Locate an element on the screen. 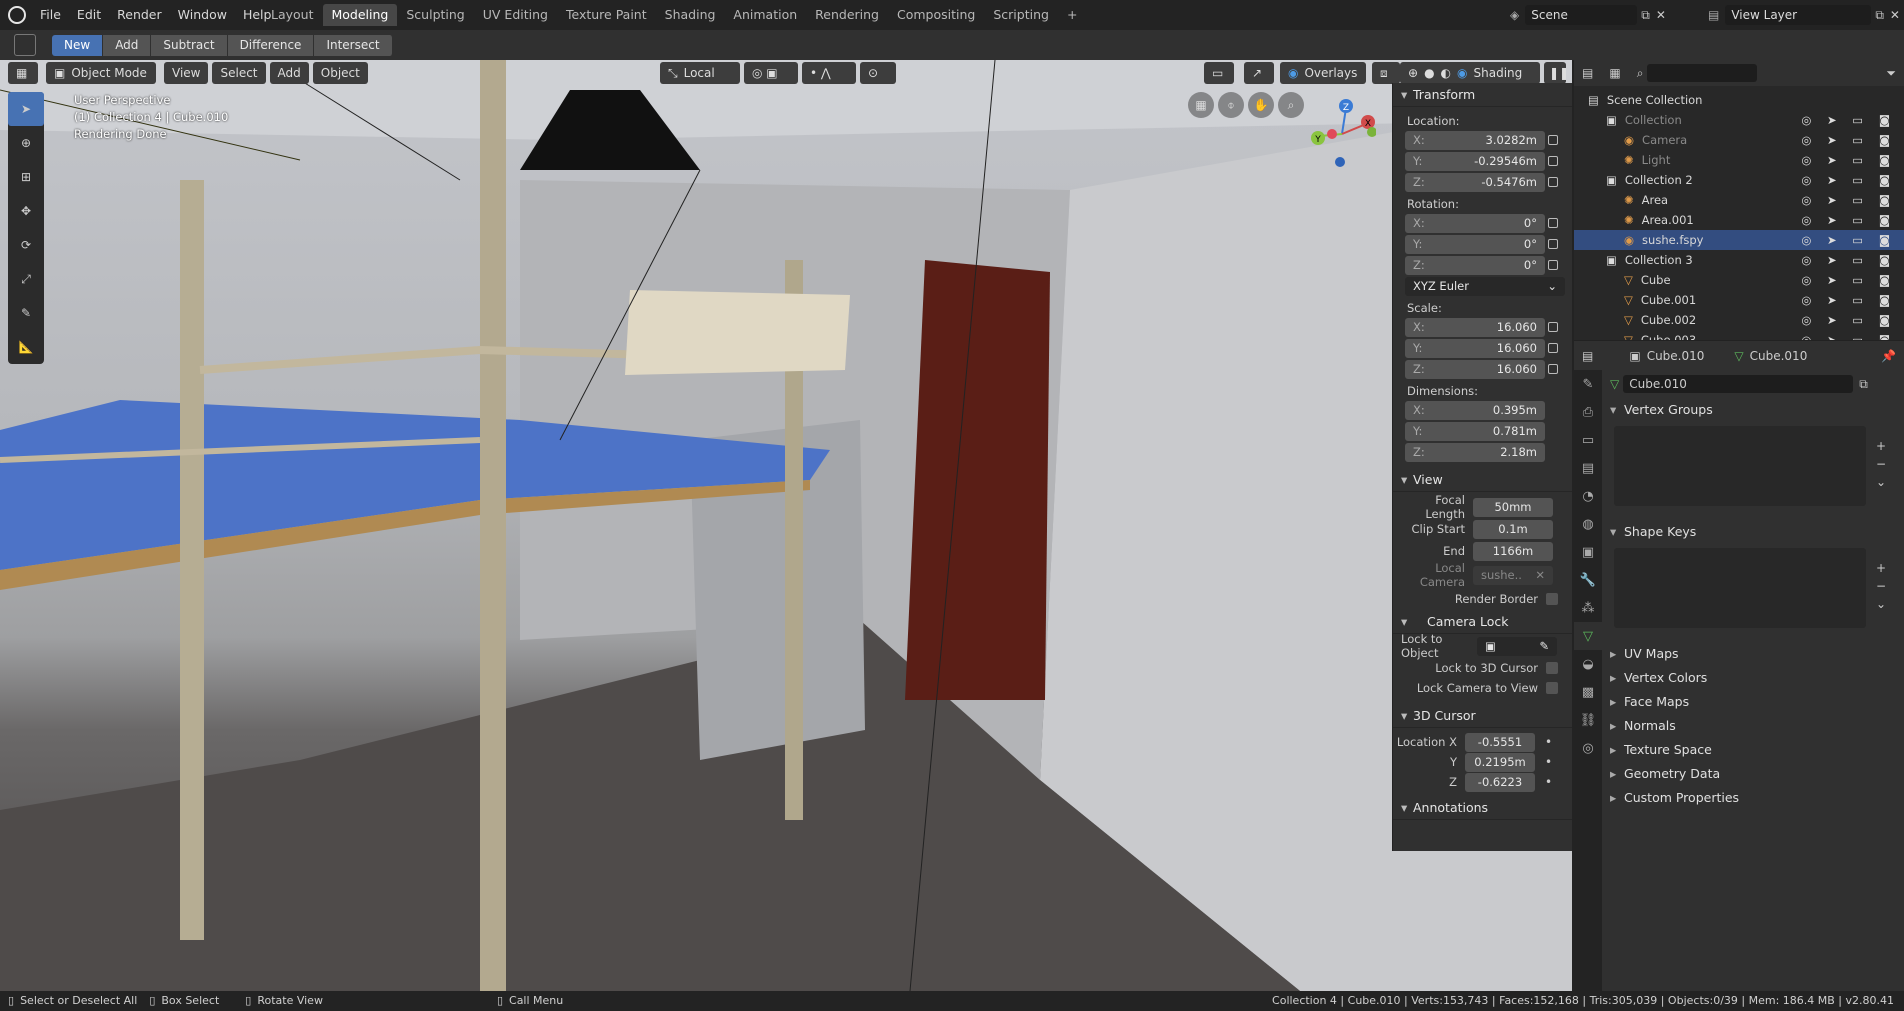 The image size is (1904, 1011). proportional-edit-icon: ⊙ is located at coordinates (878, 73).